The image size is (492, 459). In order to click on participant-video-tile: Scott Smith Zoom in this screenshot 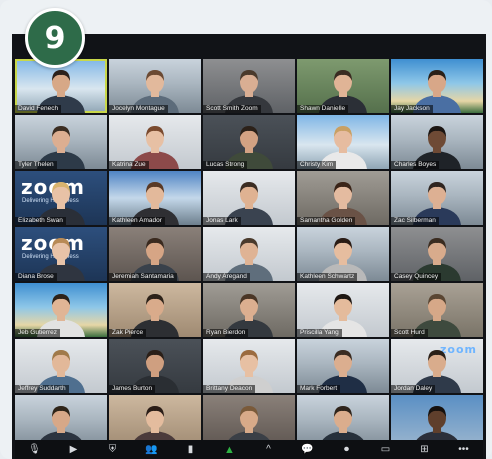, I will do `click(249, 86)`.